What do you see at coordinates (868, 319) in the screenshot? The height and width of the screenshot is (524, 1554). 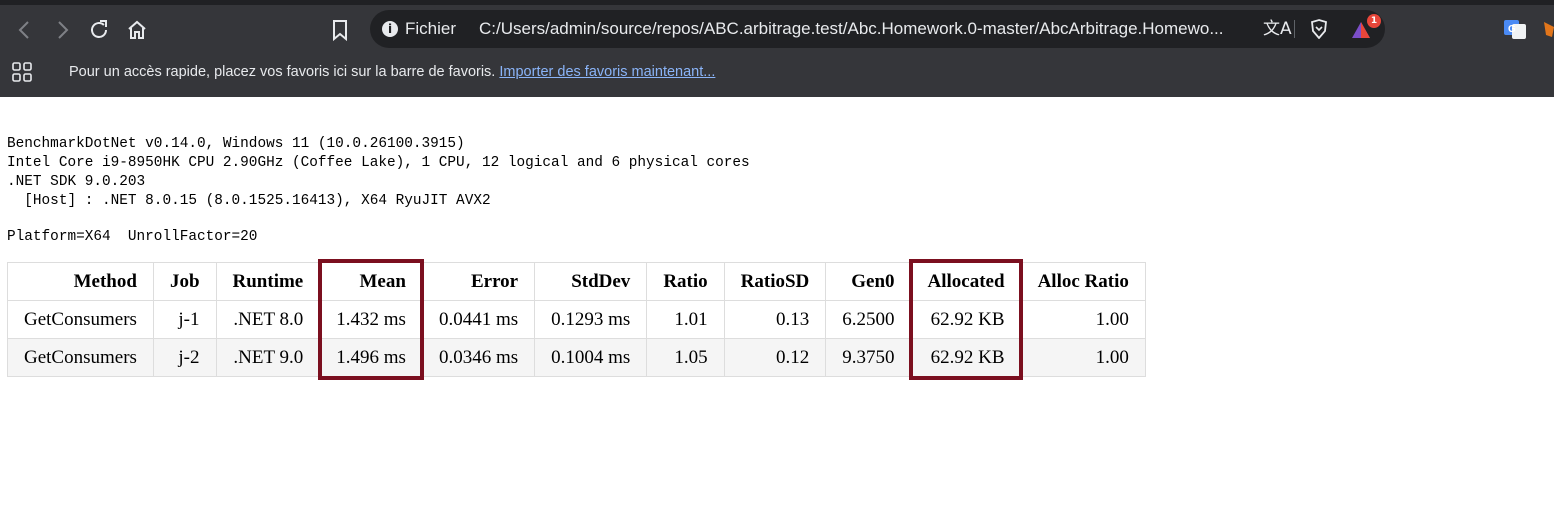 I see `cell-gen0: 6.2500` at bounding box center [868, 319].